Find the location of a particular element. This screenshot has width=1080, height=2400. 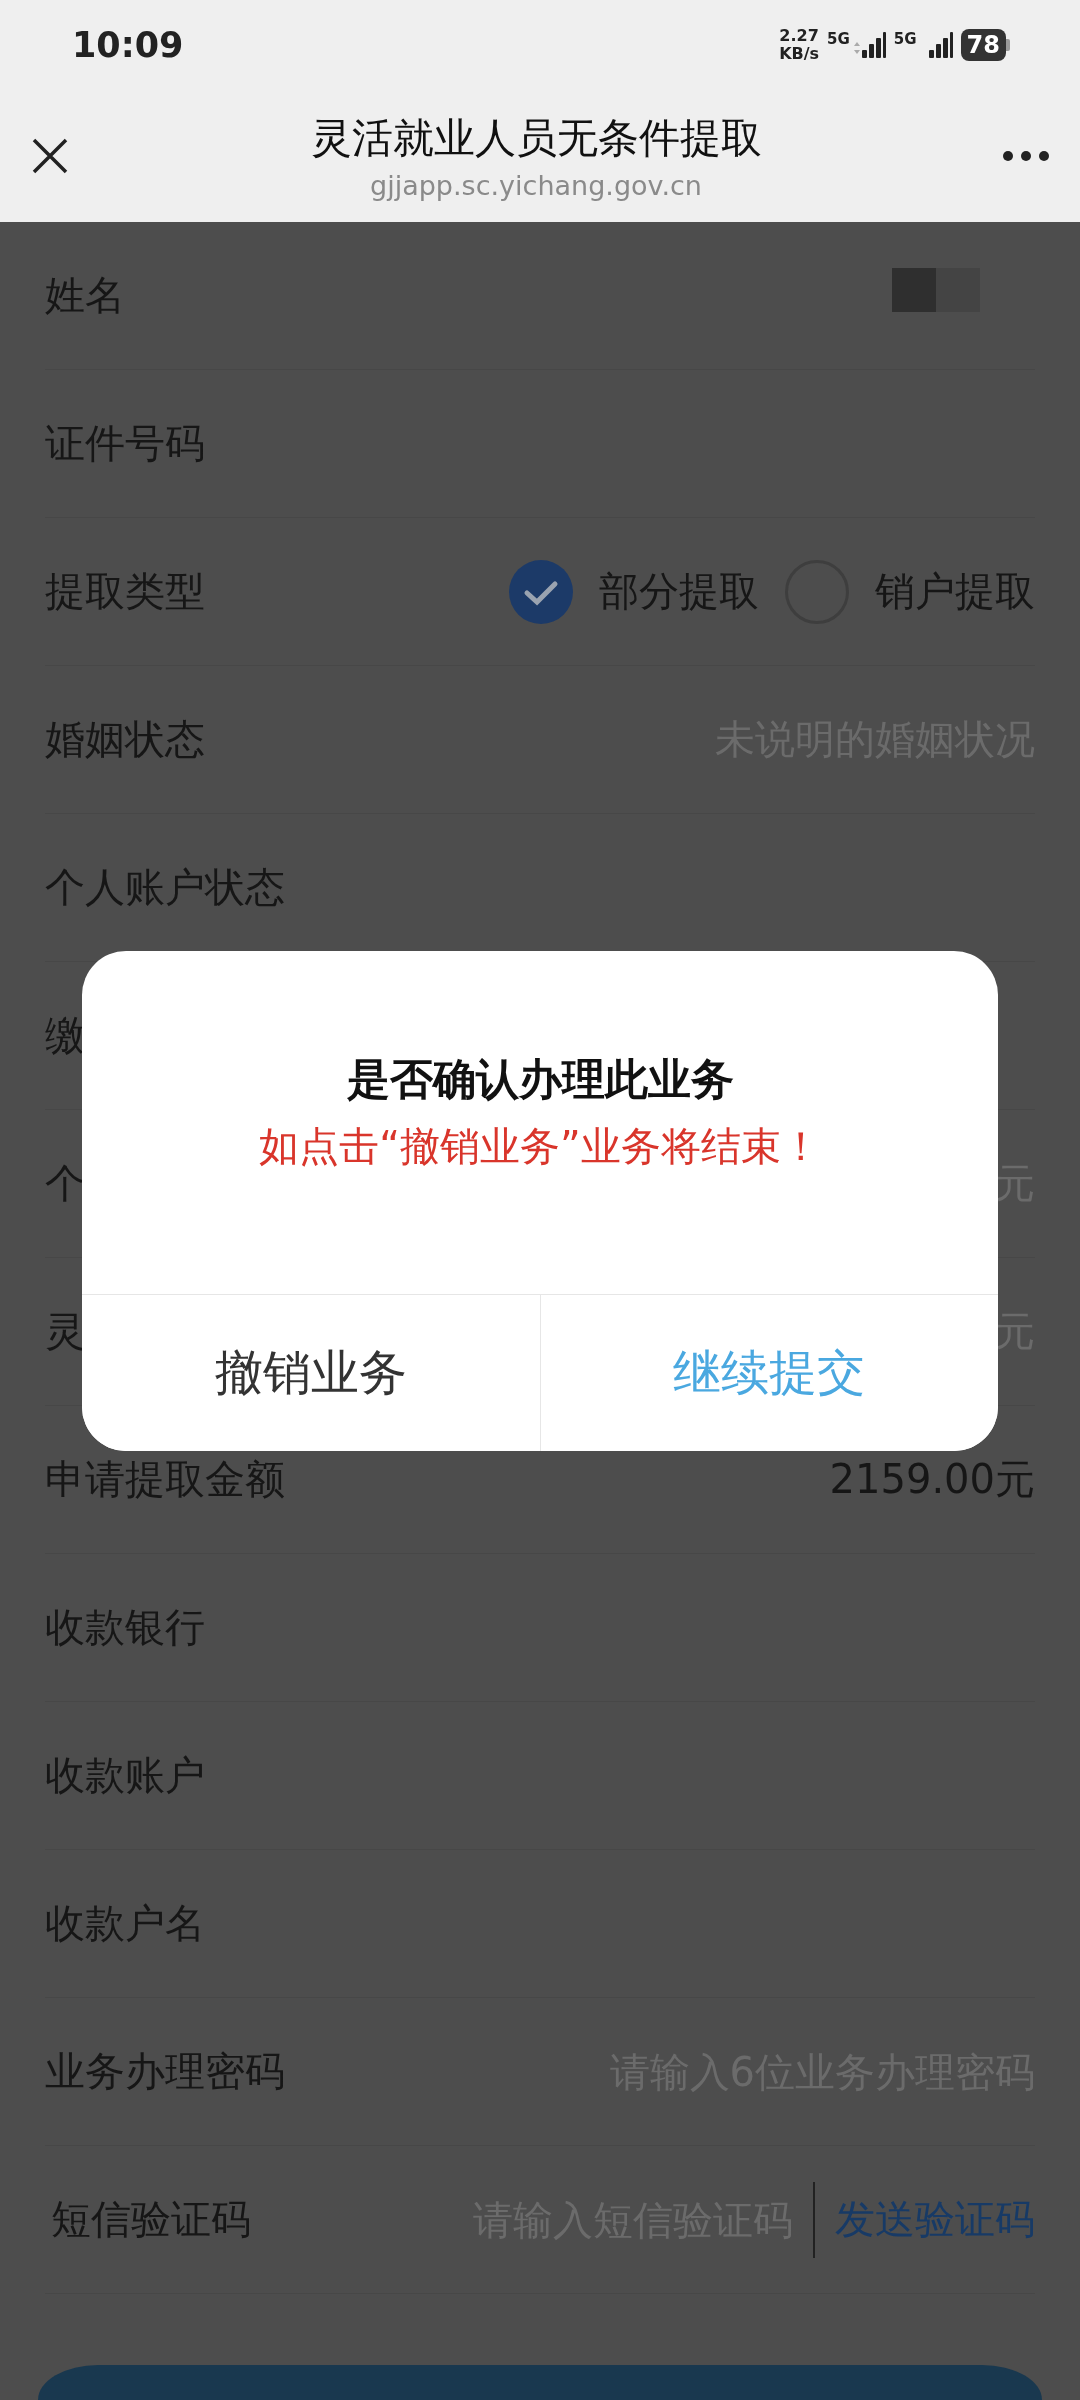

clock-time: 10:09 is located at coordinates (128, 45).